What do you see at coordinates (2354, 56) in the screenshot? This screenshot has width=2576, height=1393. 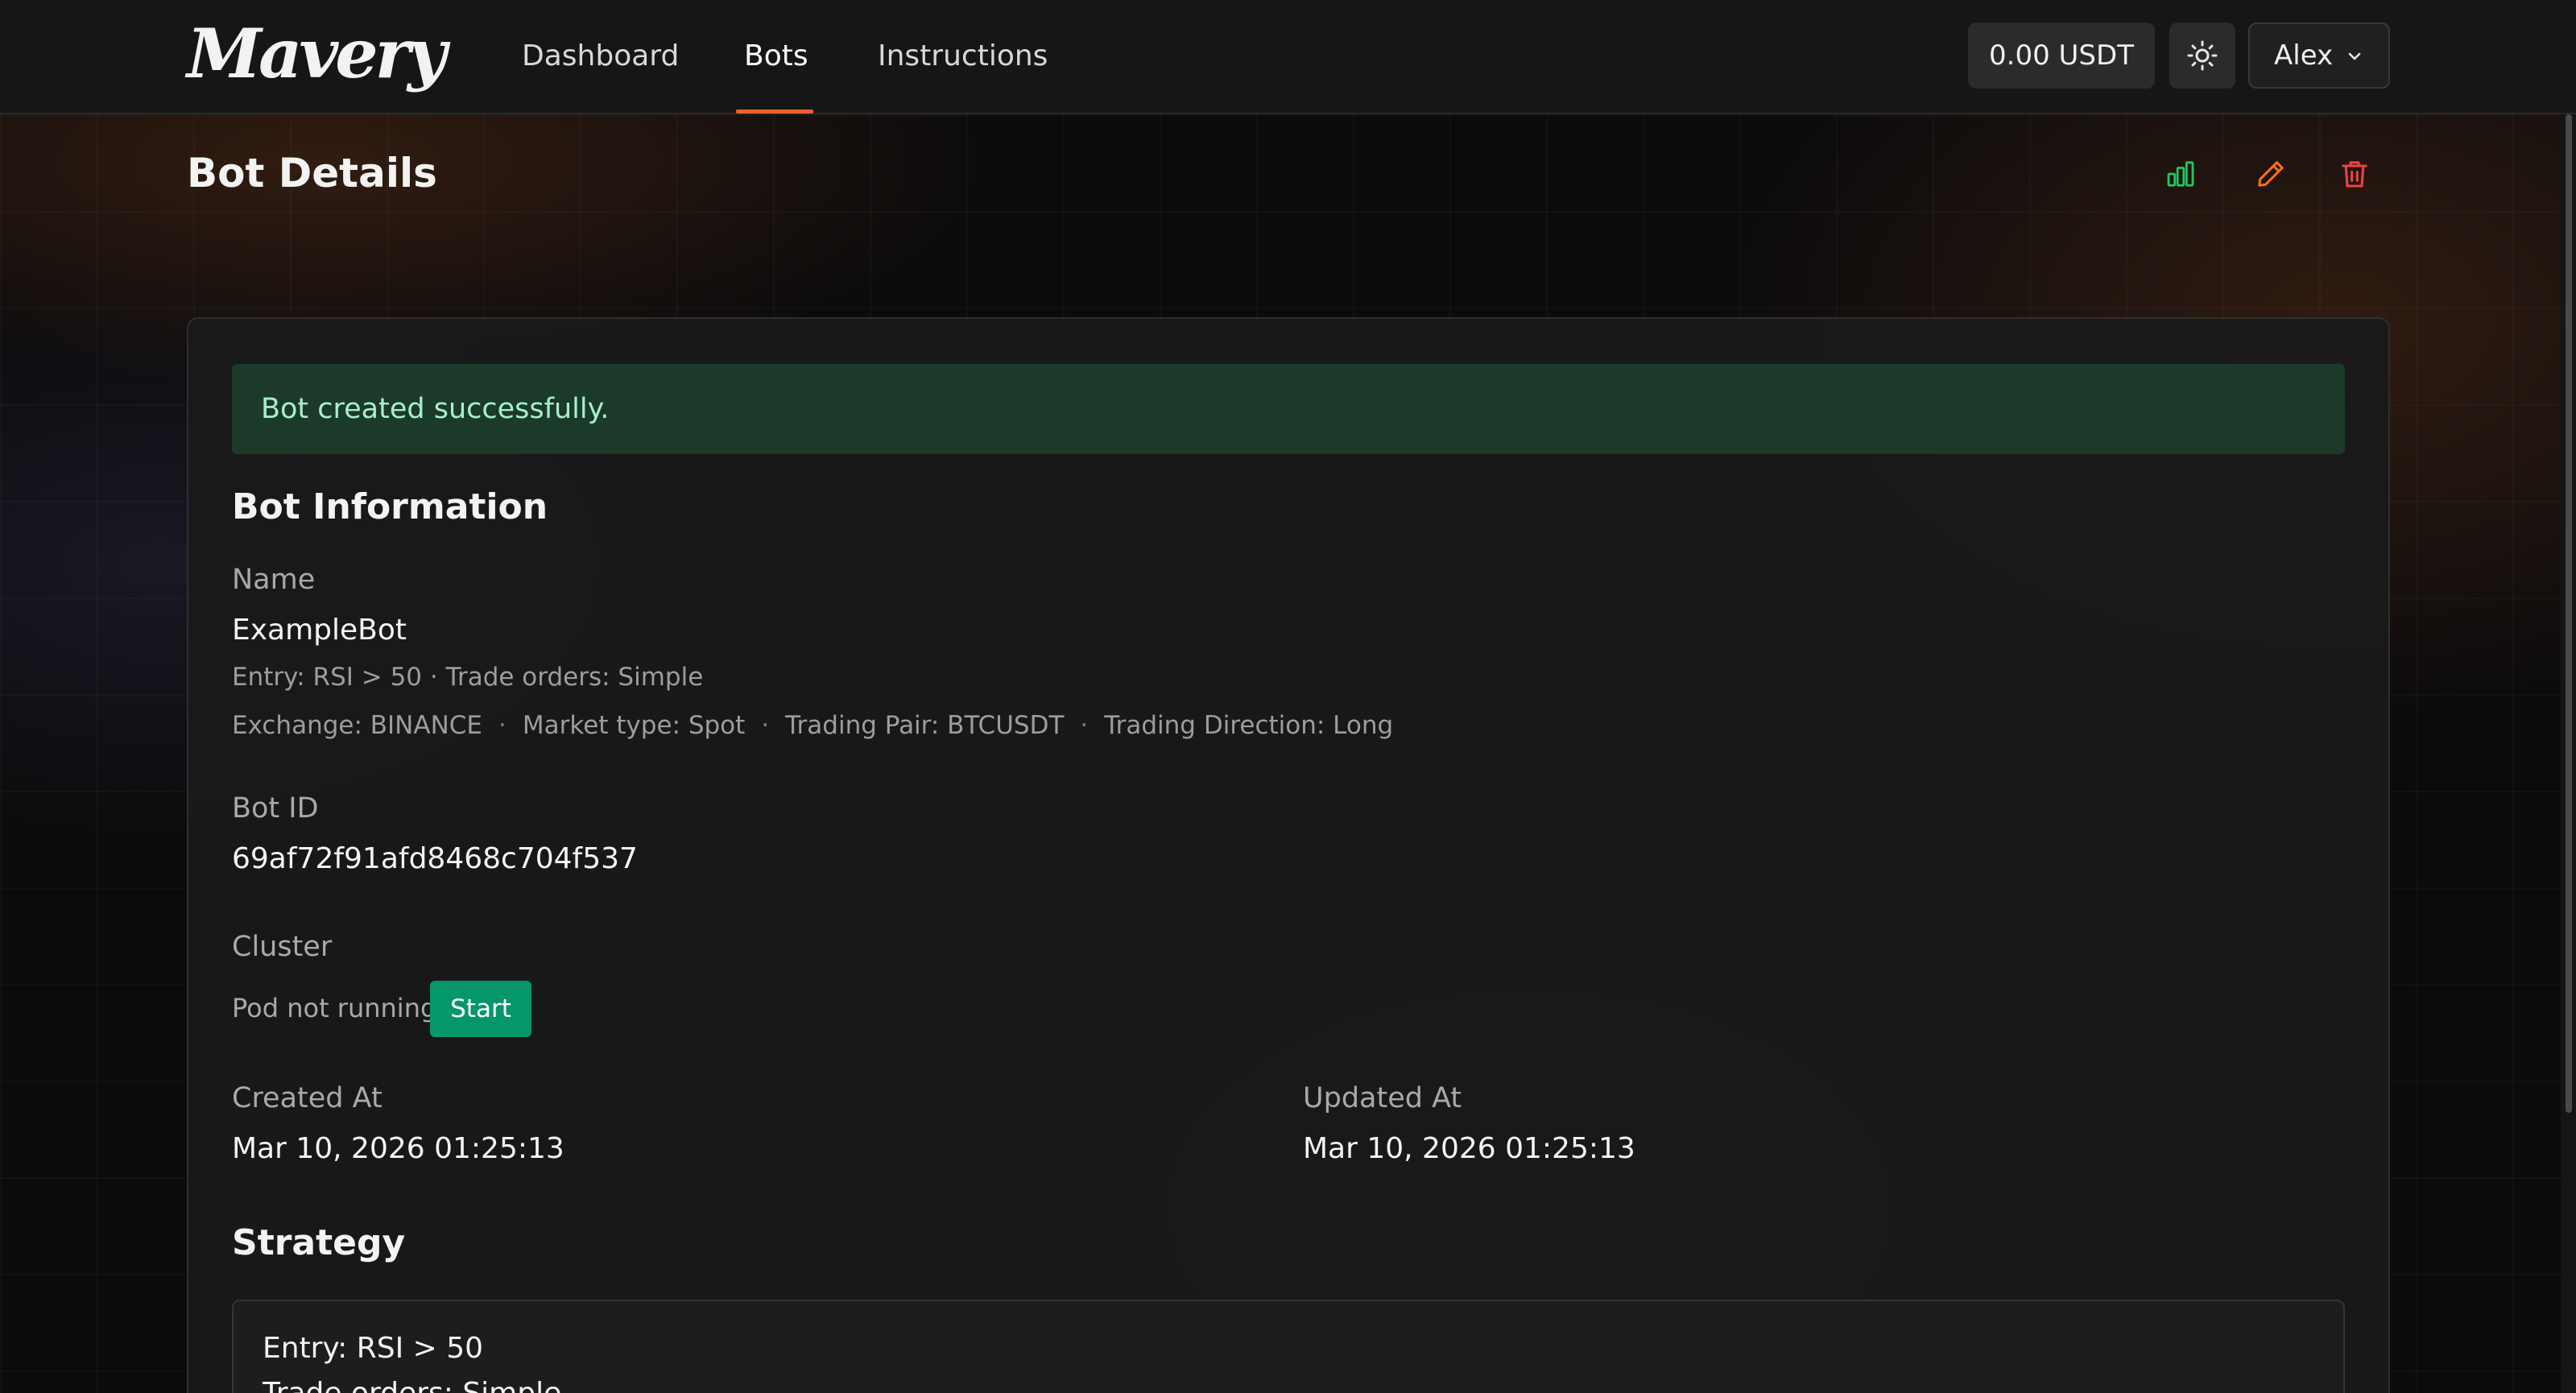 I see `chevron-down-icon` at bounding box center [2354, 56].